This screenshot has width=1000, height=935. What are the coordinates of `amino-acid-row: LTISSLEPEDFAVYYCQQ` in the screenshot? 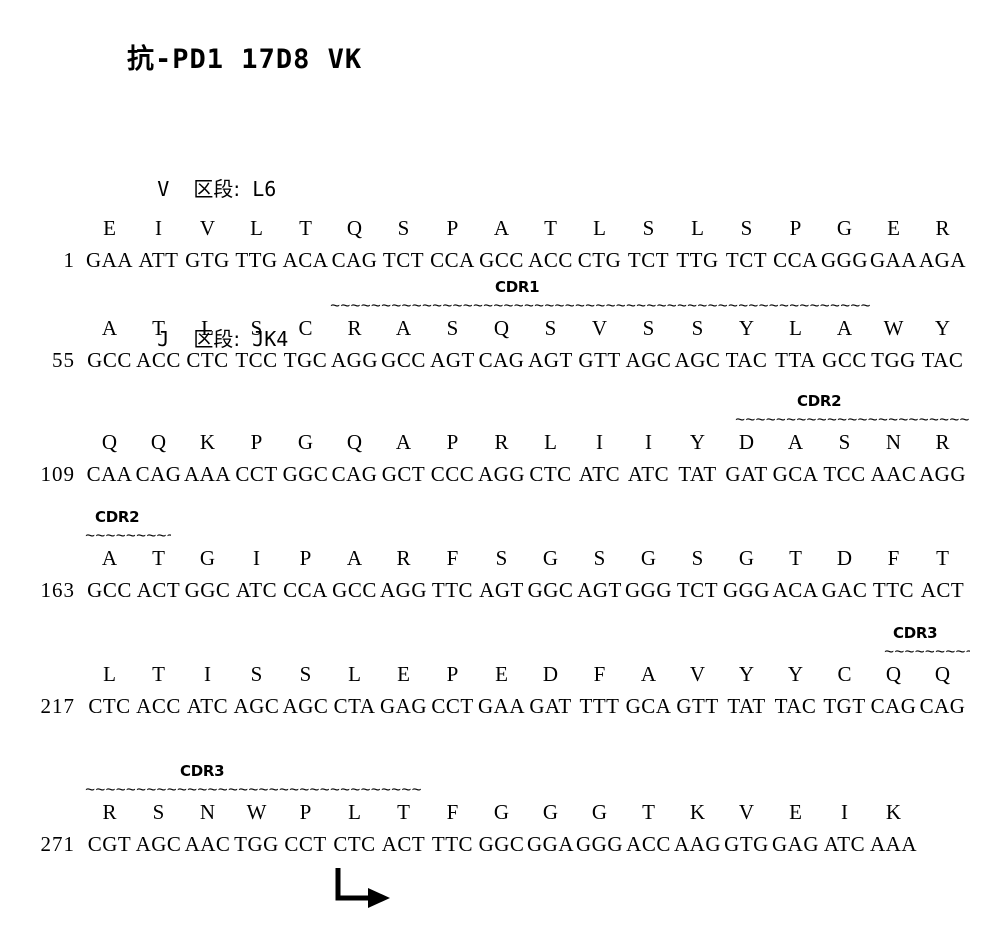 It's located at (500, 678).